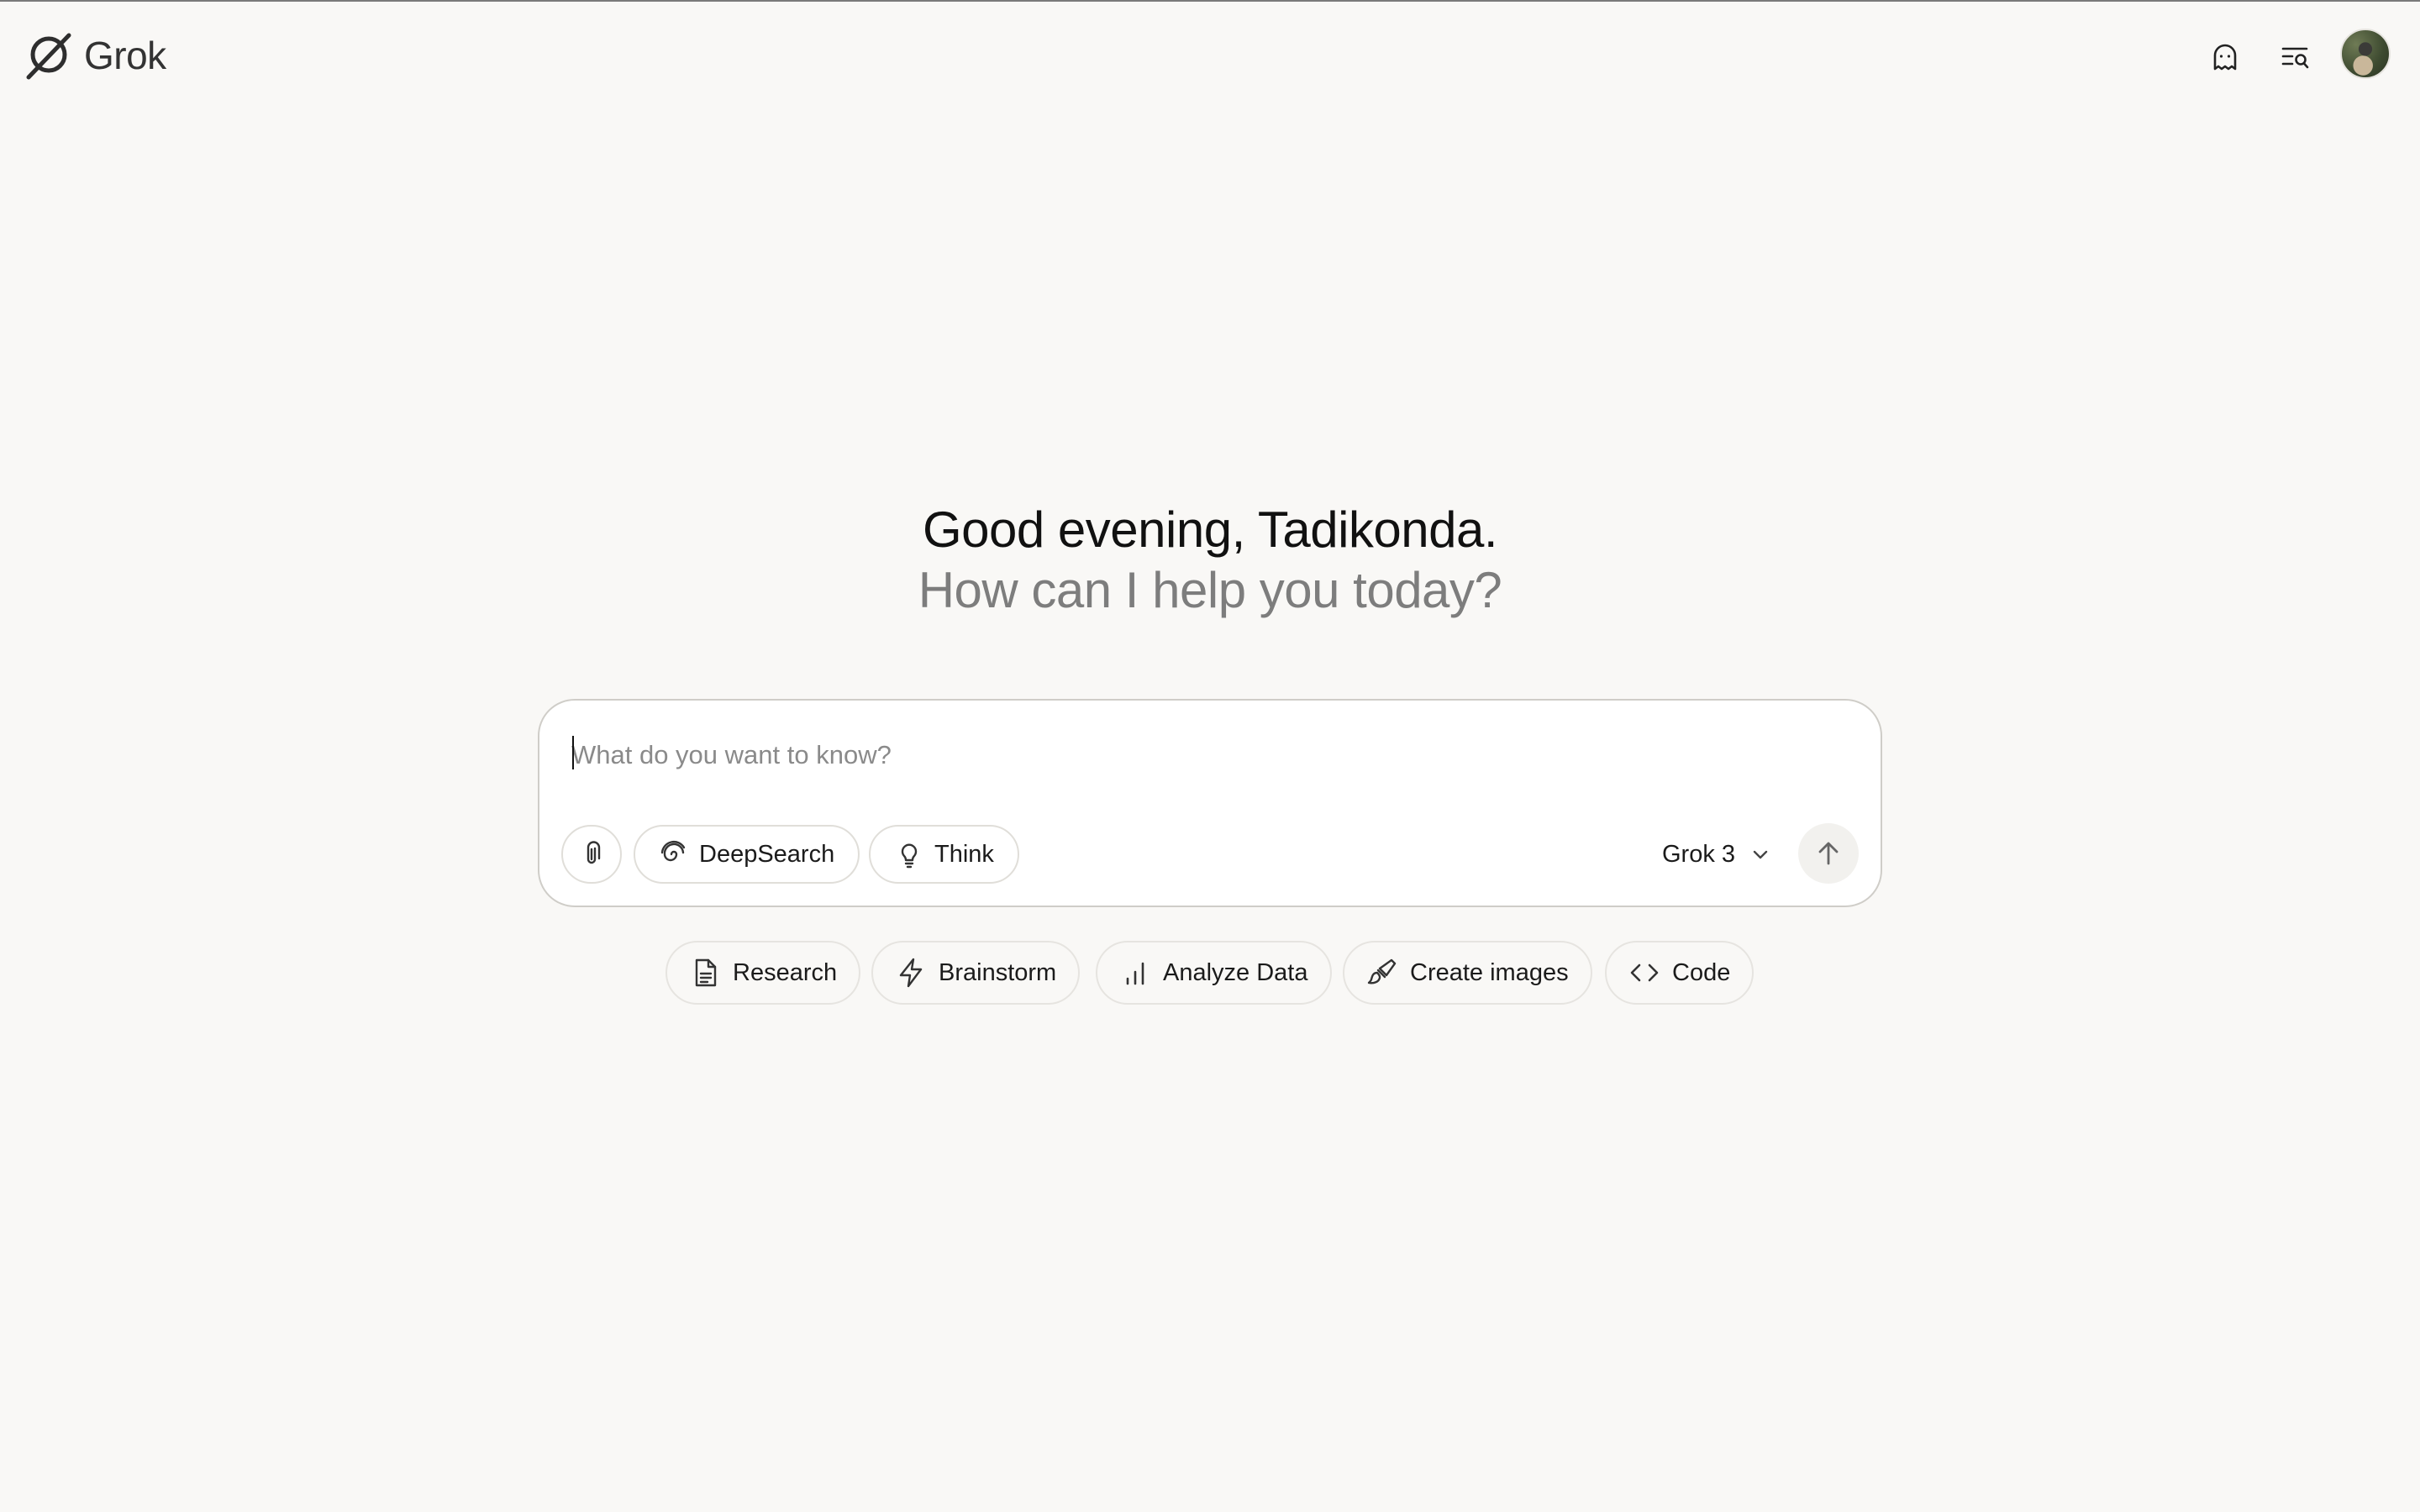 This screenshot has height=1512, width=2420. What do you see at coordinates (767, 854) in the screenshot?
I see `deepsearch-label: DeepSearch` at bounding box center [767, 854].